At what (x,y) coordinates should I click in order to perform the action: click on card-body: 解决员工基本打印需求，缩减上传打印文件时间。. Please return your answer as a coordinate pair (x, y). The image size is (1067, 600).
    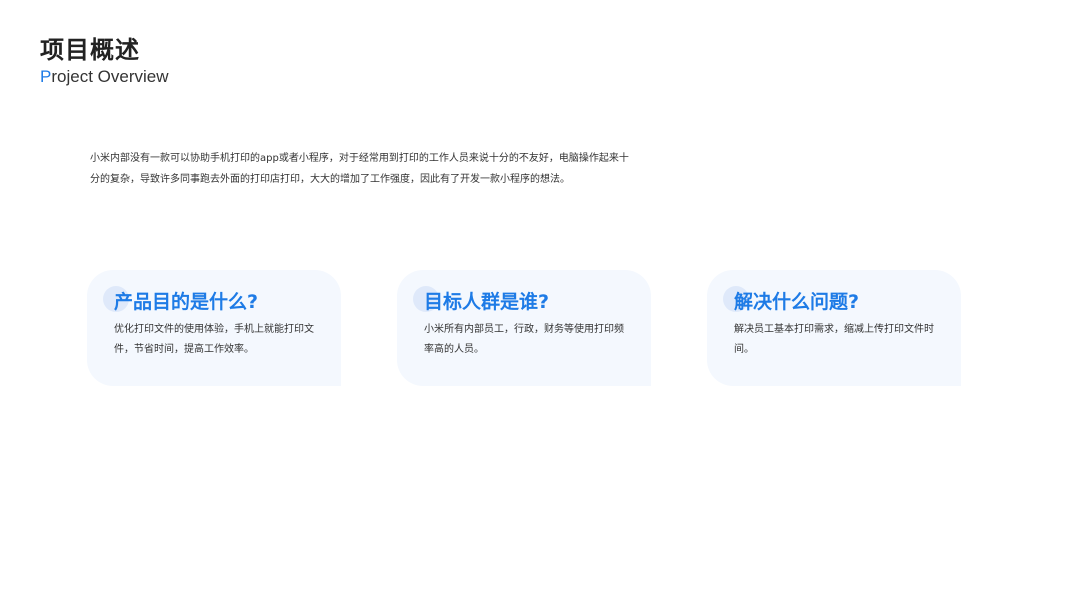
    Looking at the image, I should click on (834, 339).